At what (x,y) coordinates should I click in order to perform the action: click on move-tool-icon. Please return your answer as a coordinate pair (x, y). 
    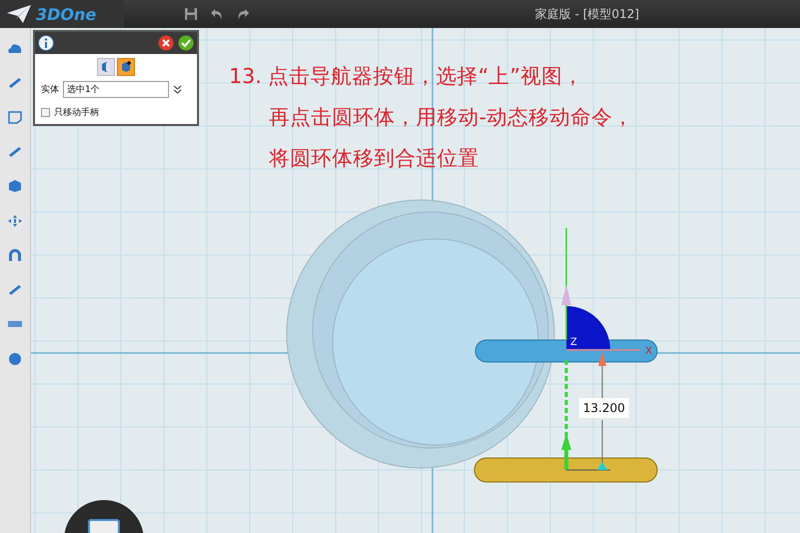
    Looking at the image, I should click on (15, 221).